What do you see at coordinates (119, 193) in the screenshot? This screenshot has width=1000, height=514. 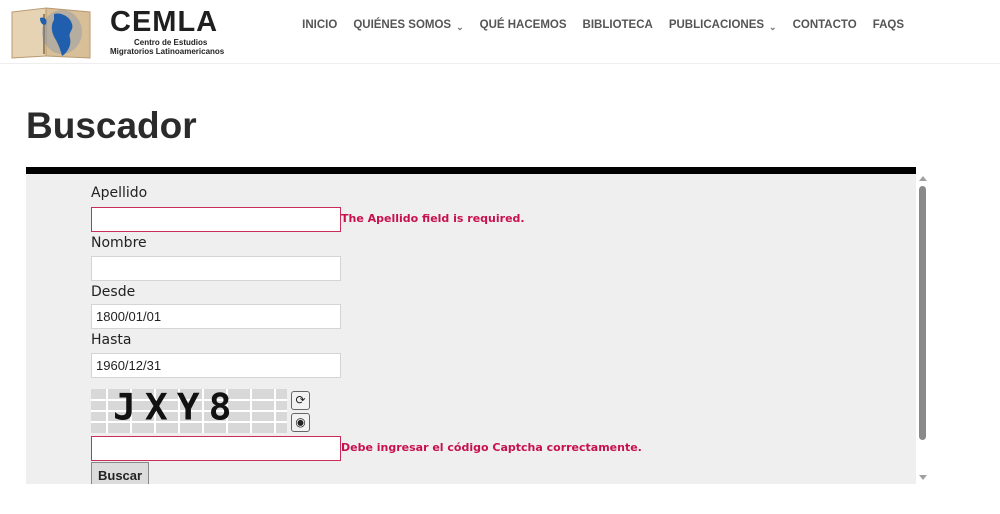 I see `apellido-label: Apellido` at bounding box center [119, 193].